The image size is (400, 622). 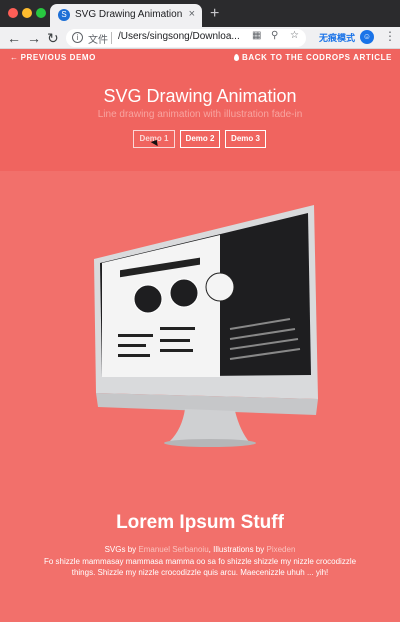 What do you see at coordinates (245, 139) in the screenshot?
I see `demo-3-button: Demo 3` at bounding box center [245, 139].